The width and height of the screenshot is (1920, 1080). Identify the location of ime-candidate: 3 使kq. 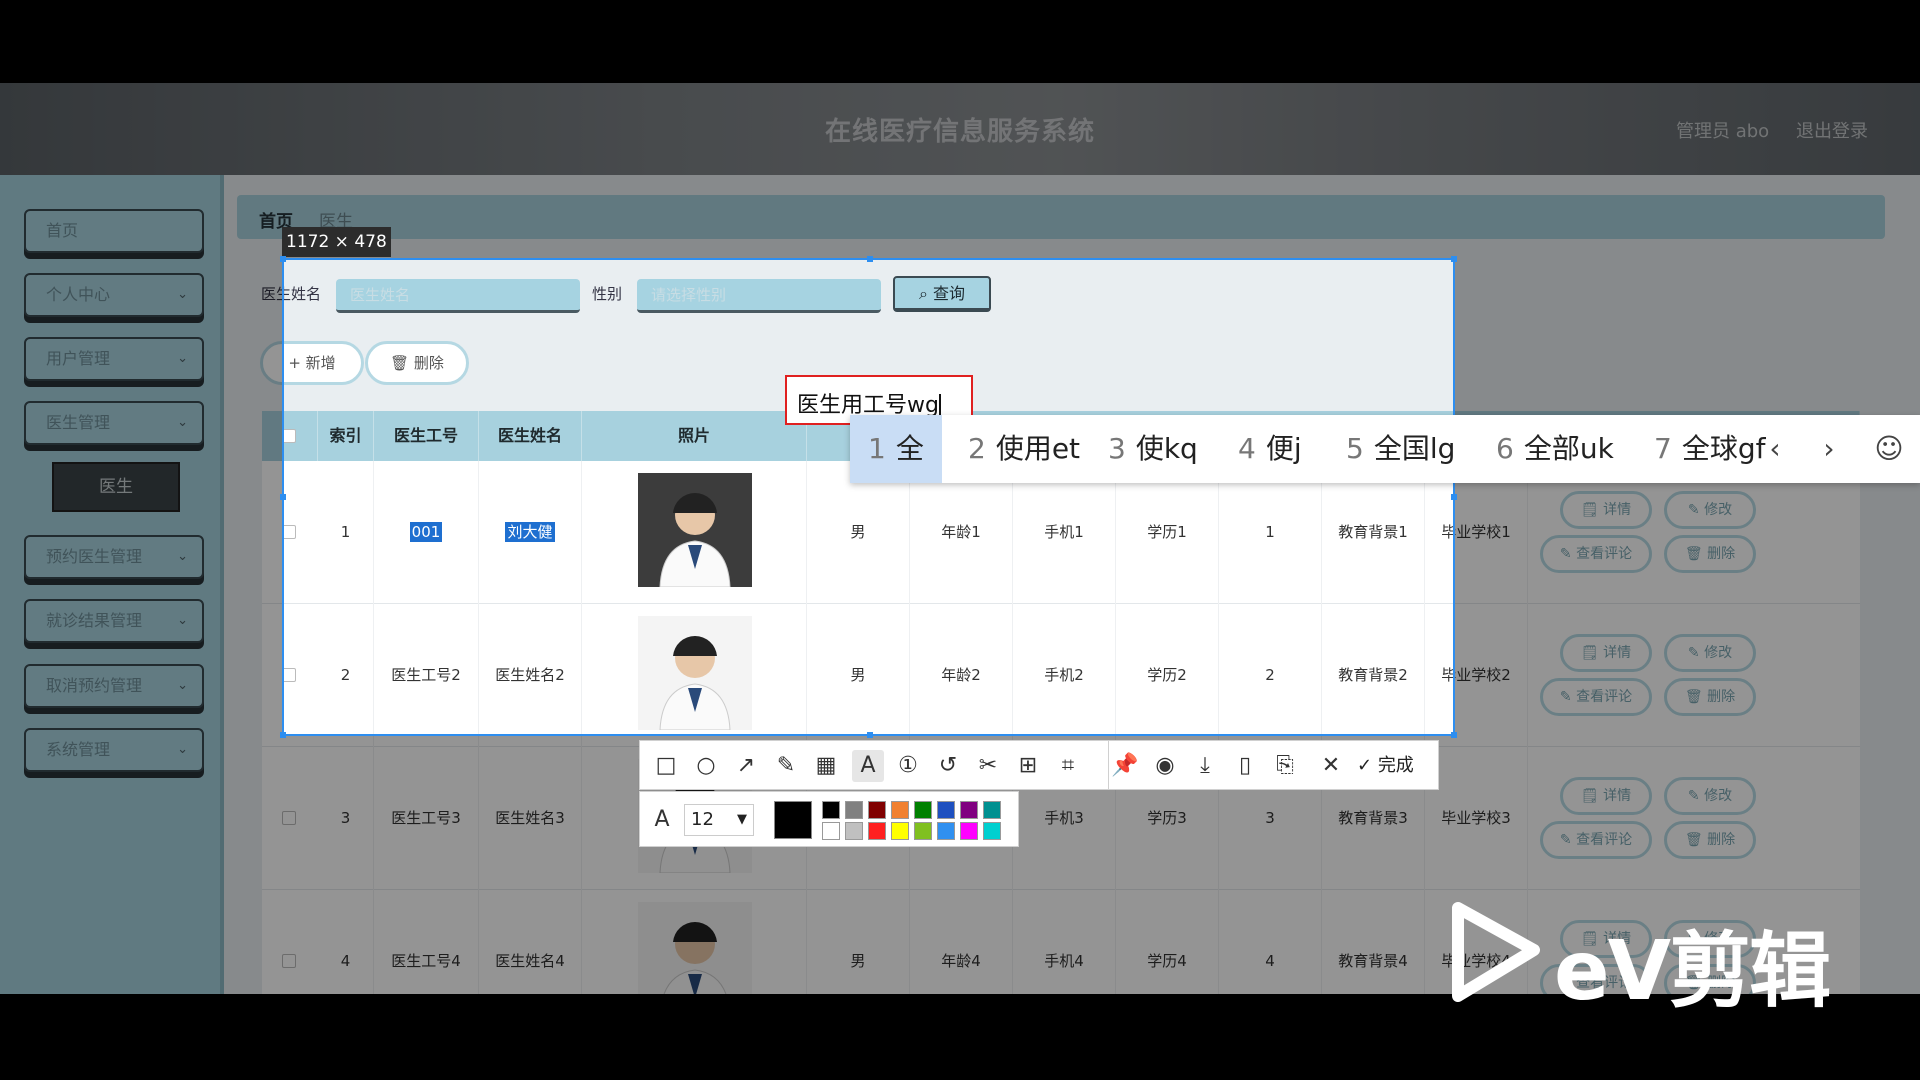
(1151, 449).